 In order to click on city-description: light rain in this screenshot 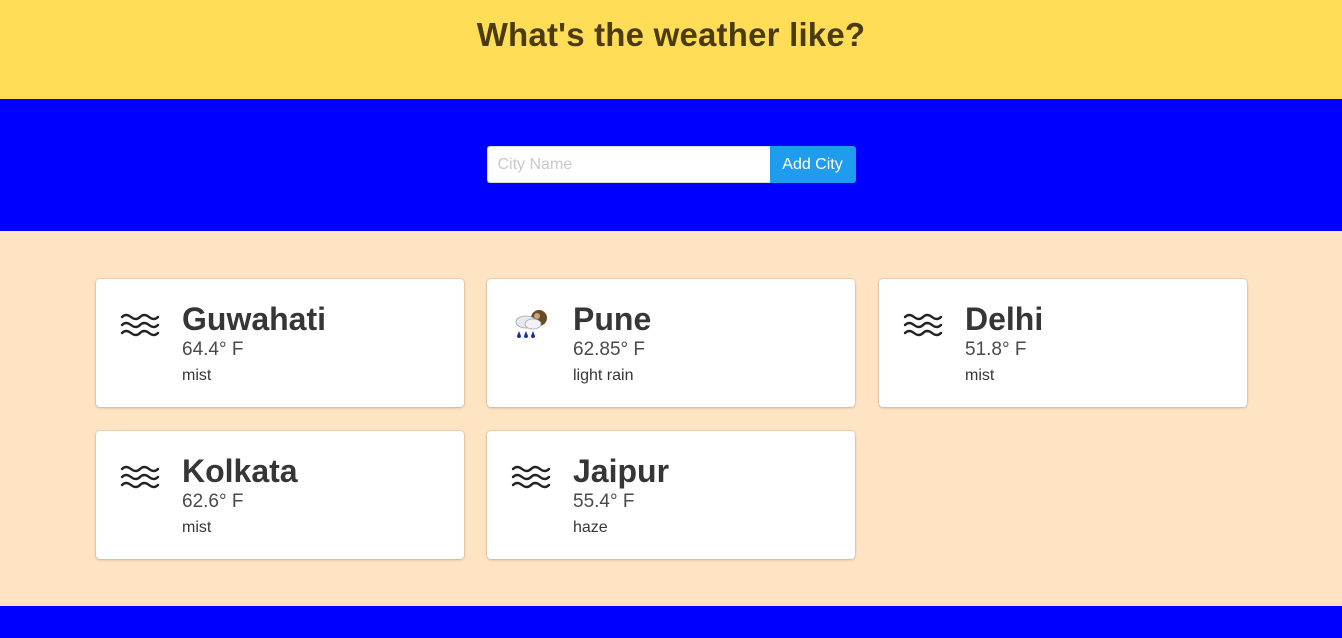, I will do `click(603, 375)`.